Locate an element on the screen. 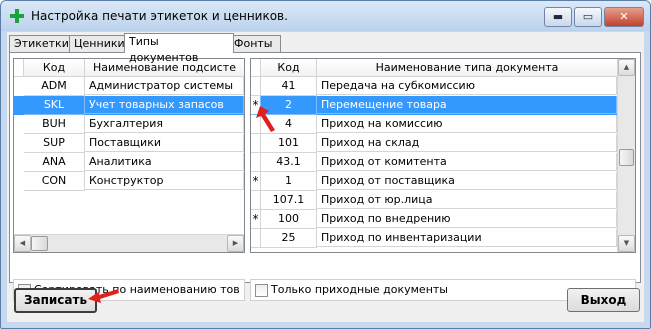  table-row: SUP Поставщики is located at coordinates (129, 143).